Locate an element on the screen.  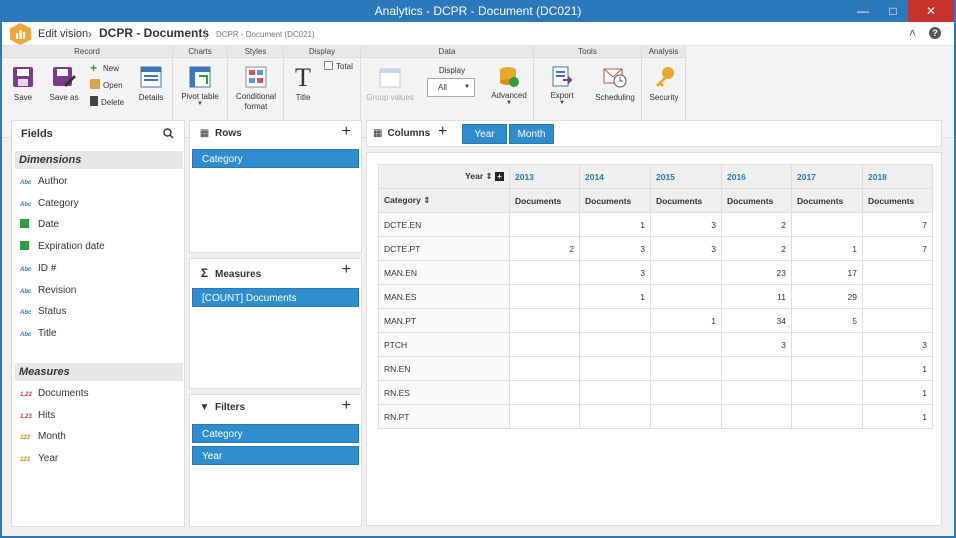
column-chip-month: Month is located at coordinates (531, 134).